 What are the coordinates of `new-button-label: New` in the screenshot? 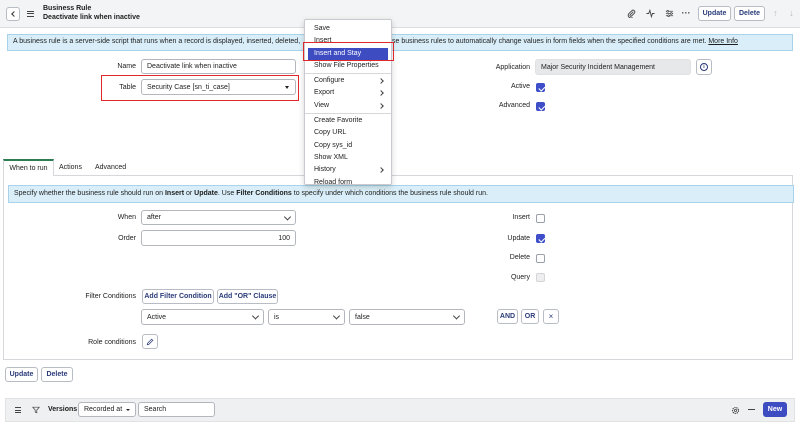 It's located at (775, 409).